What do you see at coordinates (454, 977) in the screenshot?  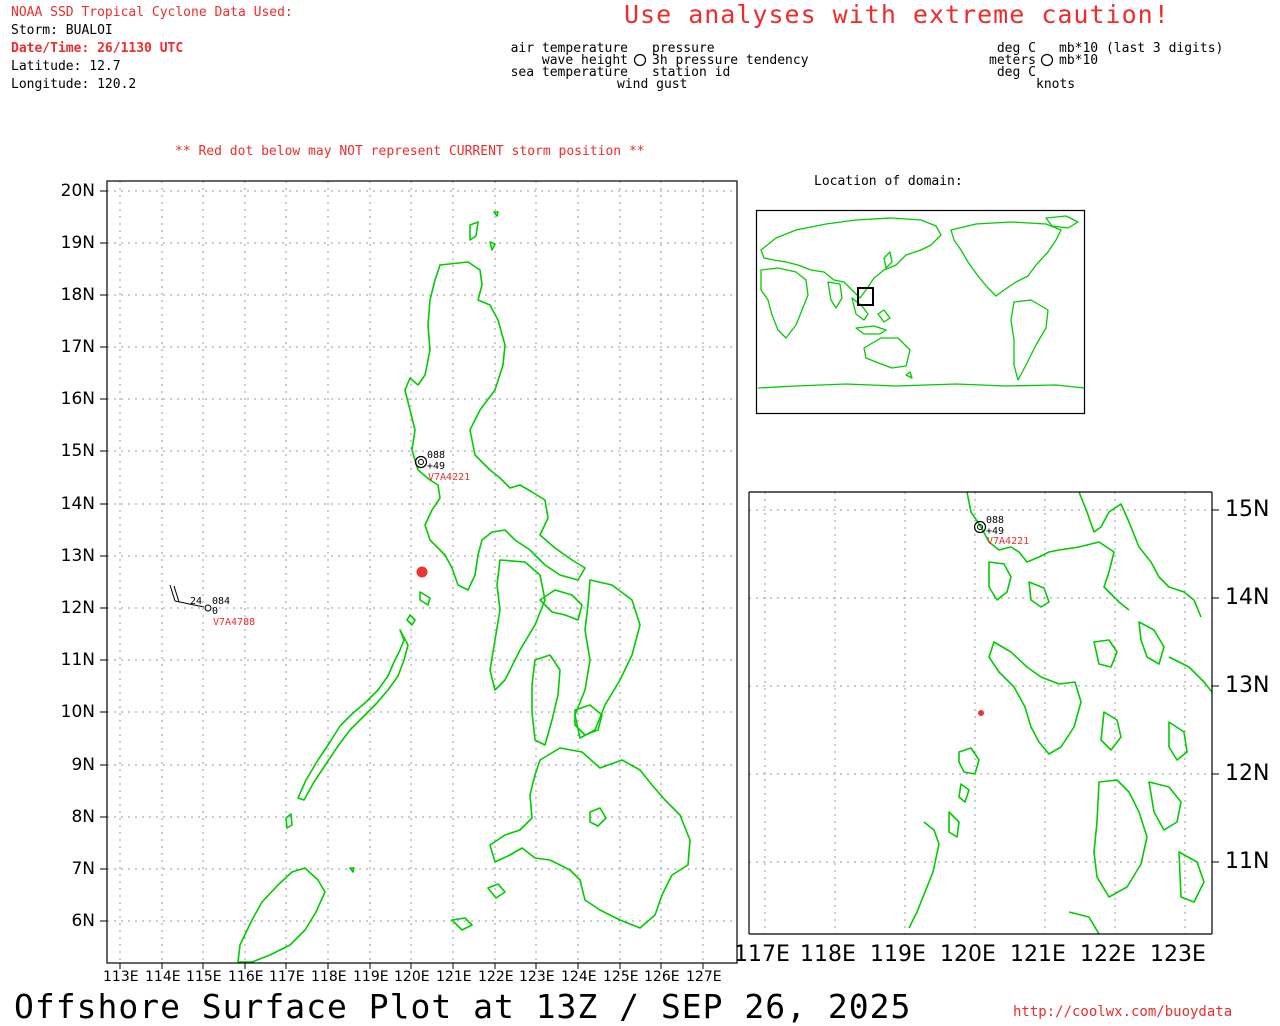 I see `lon-label: 121E` at bounding box center [454, 977].